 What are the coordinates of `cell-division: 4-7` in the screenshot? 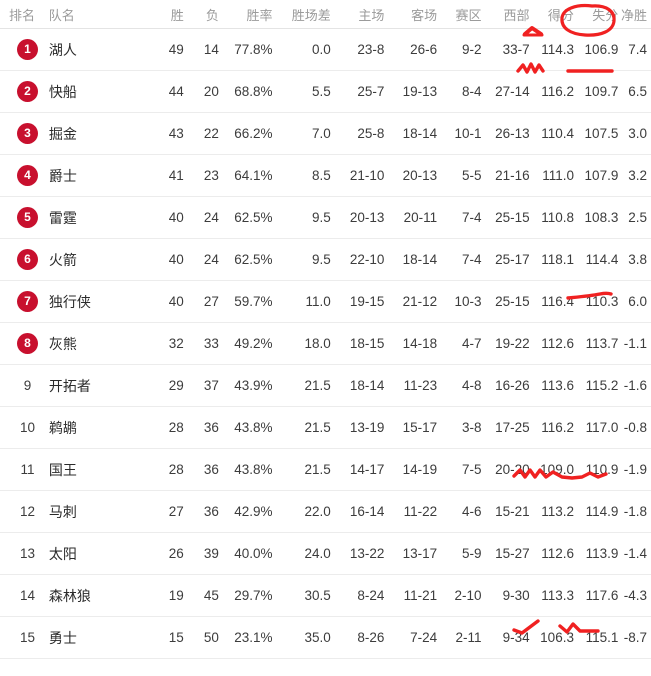 It's located at (472, 343).